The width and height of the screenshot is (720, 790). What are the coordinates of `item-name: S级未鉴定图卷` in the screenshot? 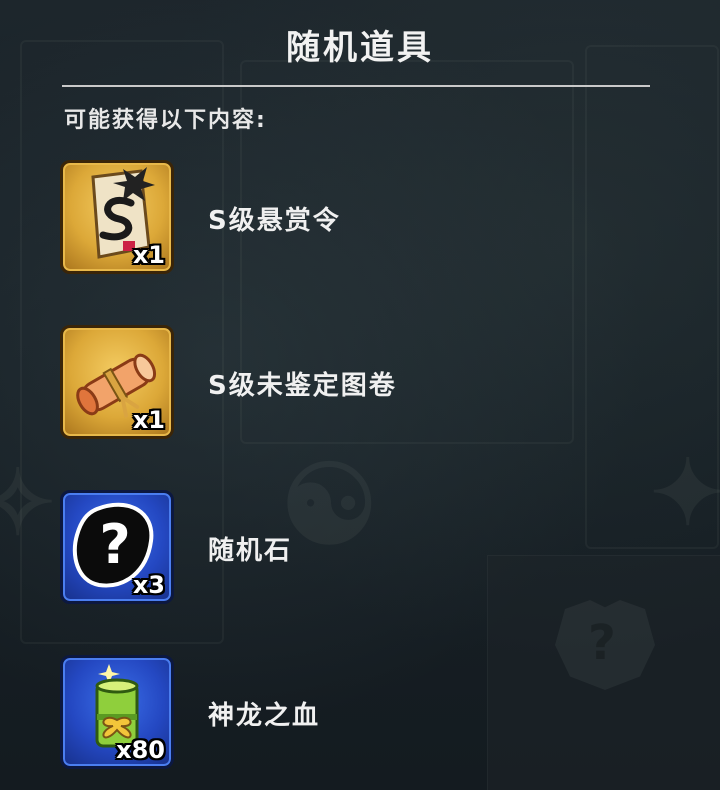 It's located at (302, 386).